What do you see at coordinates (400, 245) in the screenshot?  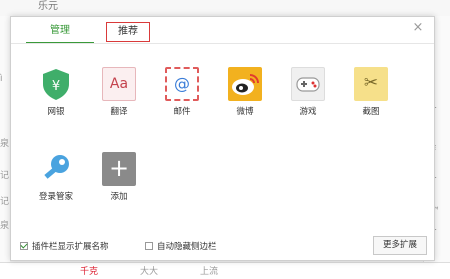 I see `more-extensions-button: 更多扩展` at bounding box center [400, 245].